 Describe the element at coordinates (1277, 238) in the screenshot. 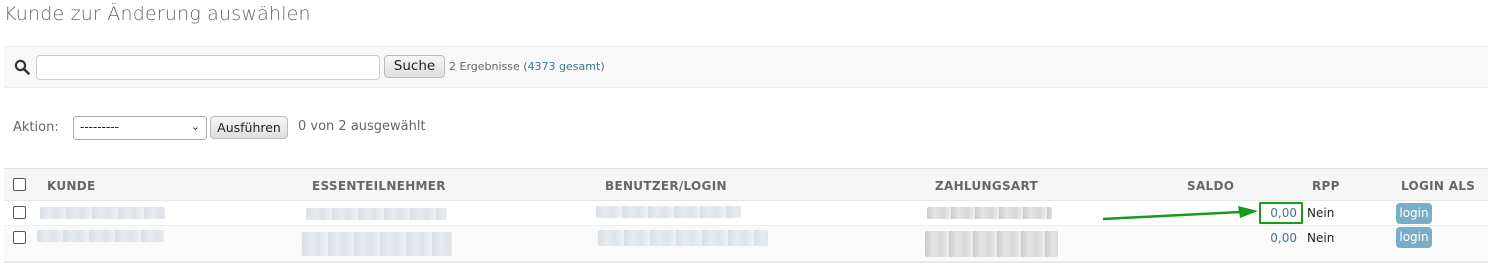

I see `saldo-value: 0,00` at that location.